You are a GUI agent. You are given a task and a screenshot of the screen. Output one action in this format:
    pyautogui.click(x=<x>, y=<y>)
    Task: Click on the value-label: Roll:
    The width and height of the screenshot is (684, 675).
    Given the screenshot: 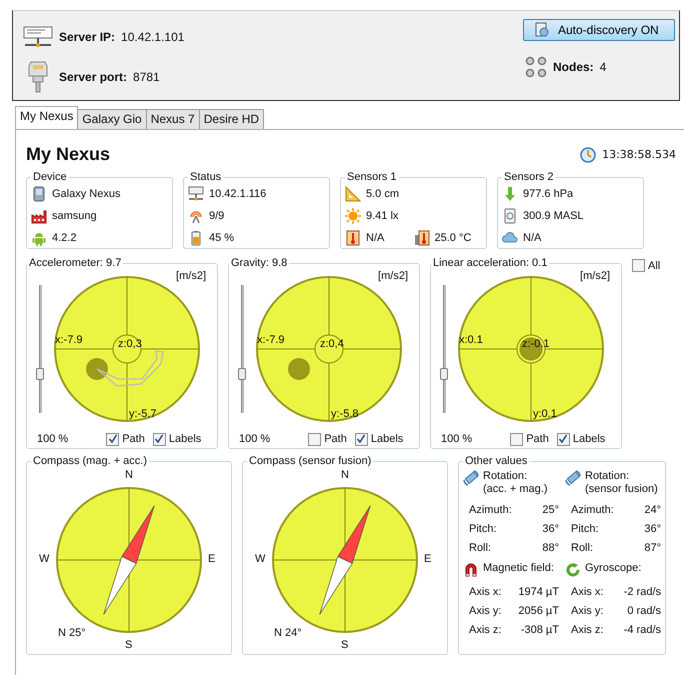 What is the action you would take?
    pyautogui.click(x=480, y=548)
    